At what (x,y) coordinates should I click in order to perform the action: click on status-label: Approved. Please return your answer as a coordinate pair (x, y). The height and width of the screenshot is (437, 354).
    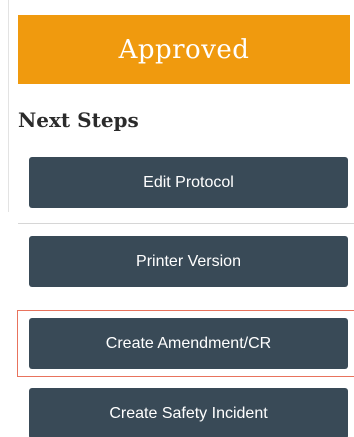
    Looking at the image, I should click on (184, 49).